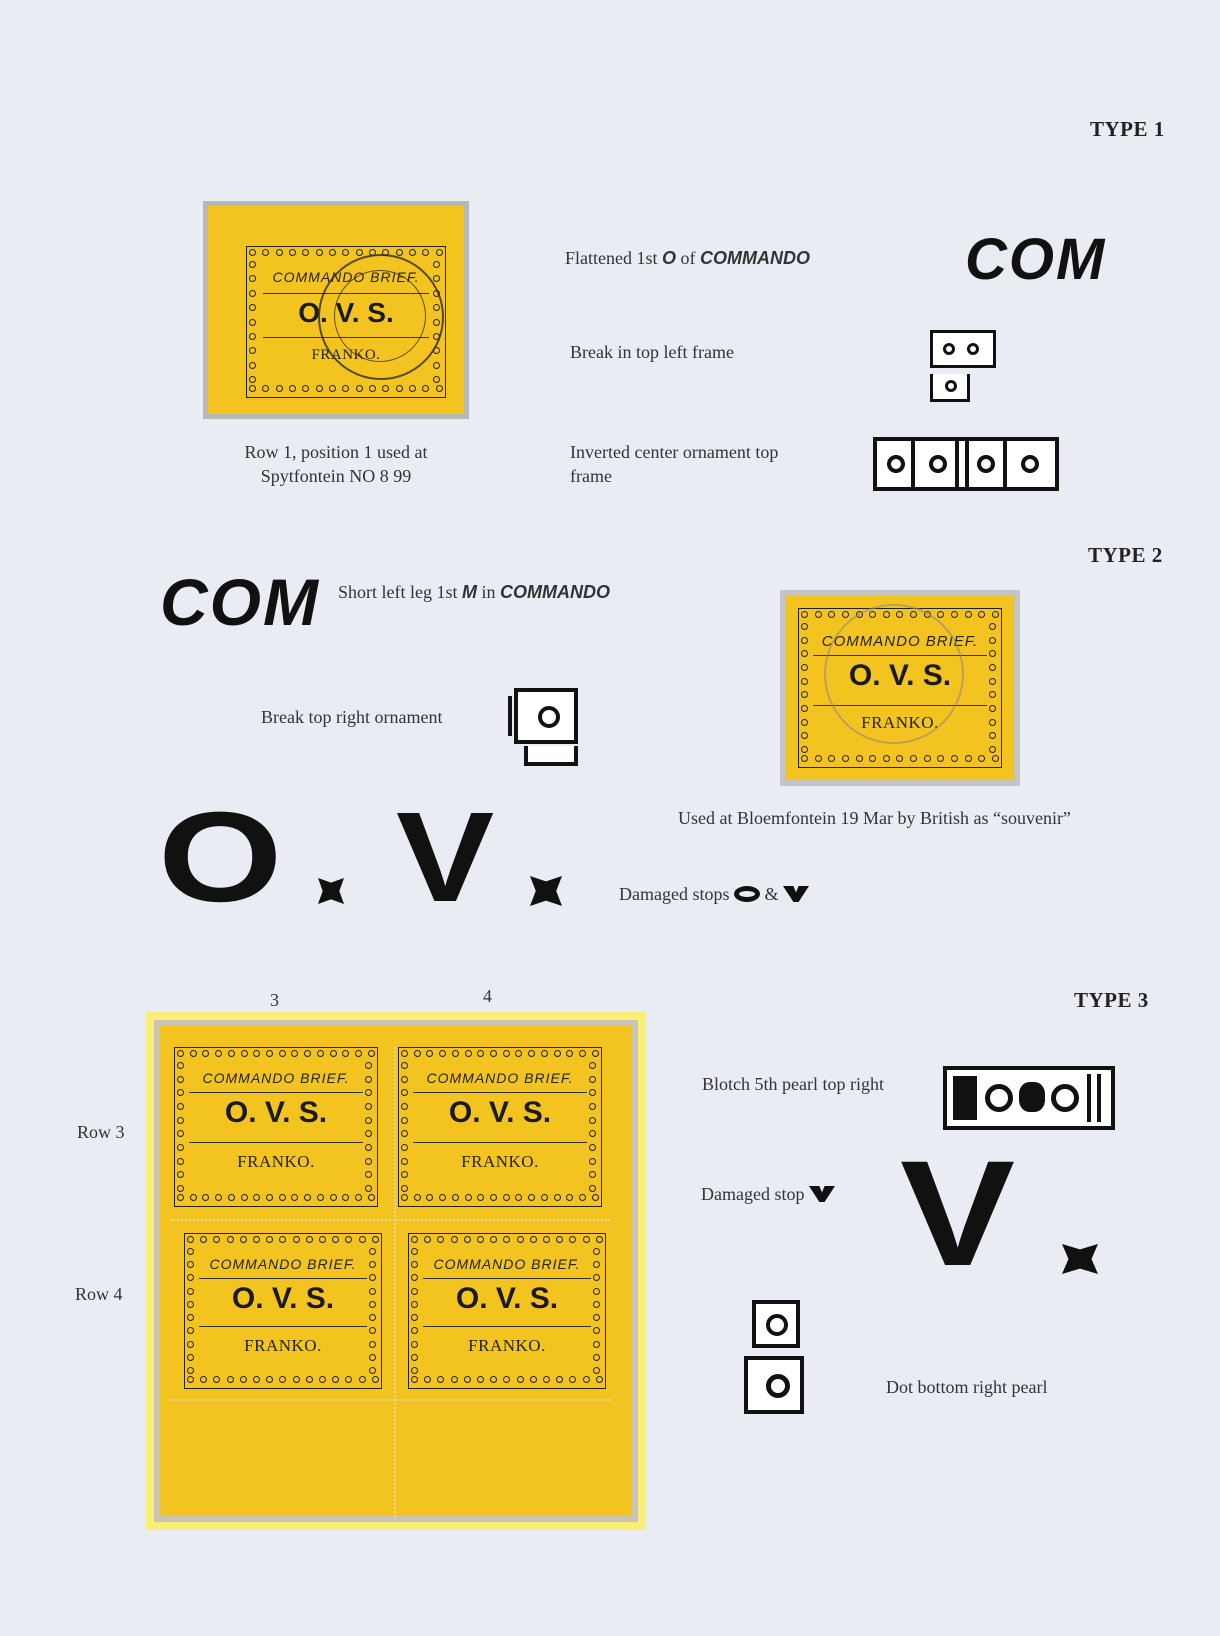 Image resolution: width=1220 pixels, height=1636 pixels. Describe the element at coordinates (469, 592) in the screenshot. I see `note-letter: M` at that location.